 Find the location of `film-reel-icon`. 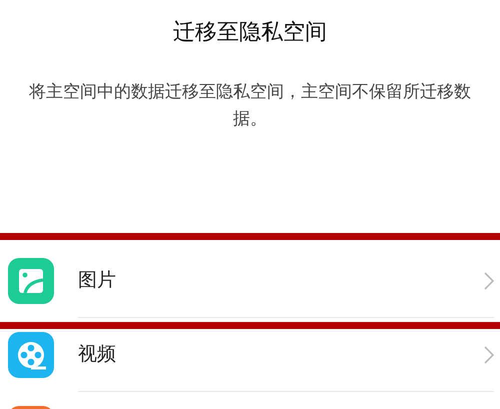

film-reel-icon is located at coordinates (31, 355).